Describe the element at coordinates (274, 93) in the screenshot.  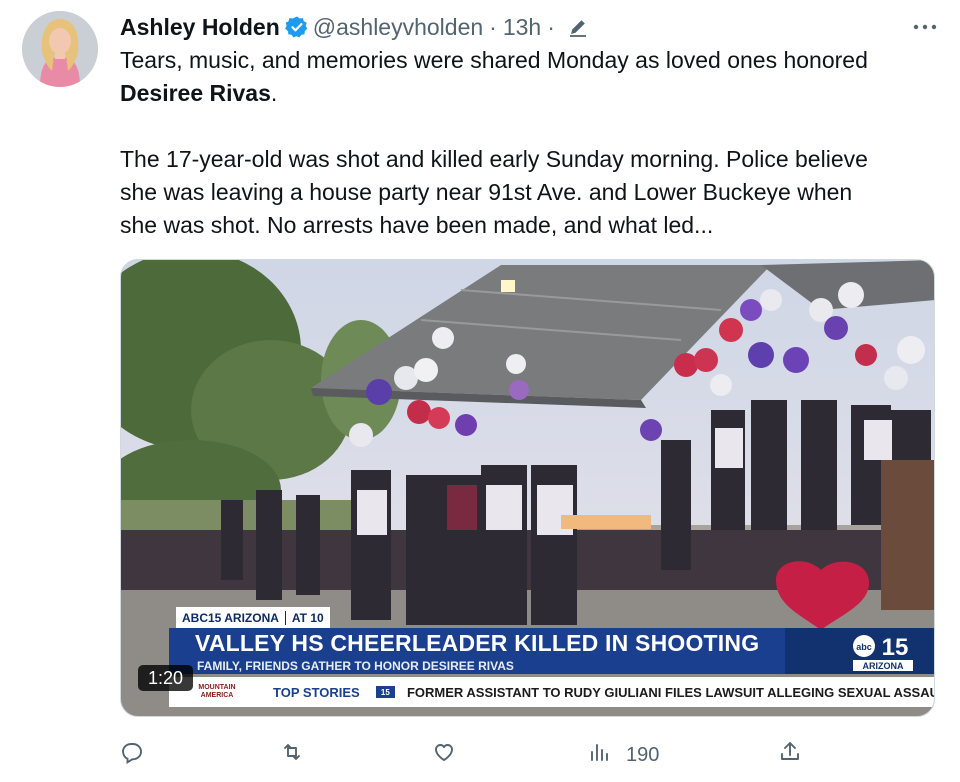
I see `tweet-text-period: .` at that location.